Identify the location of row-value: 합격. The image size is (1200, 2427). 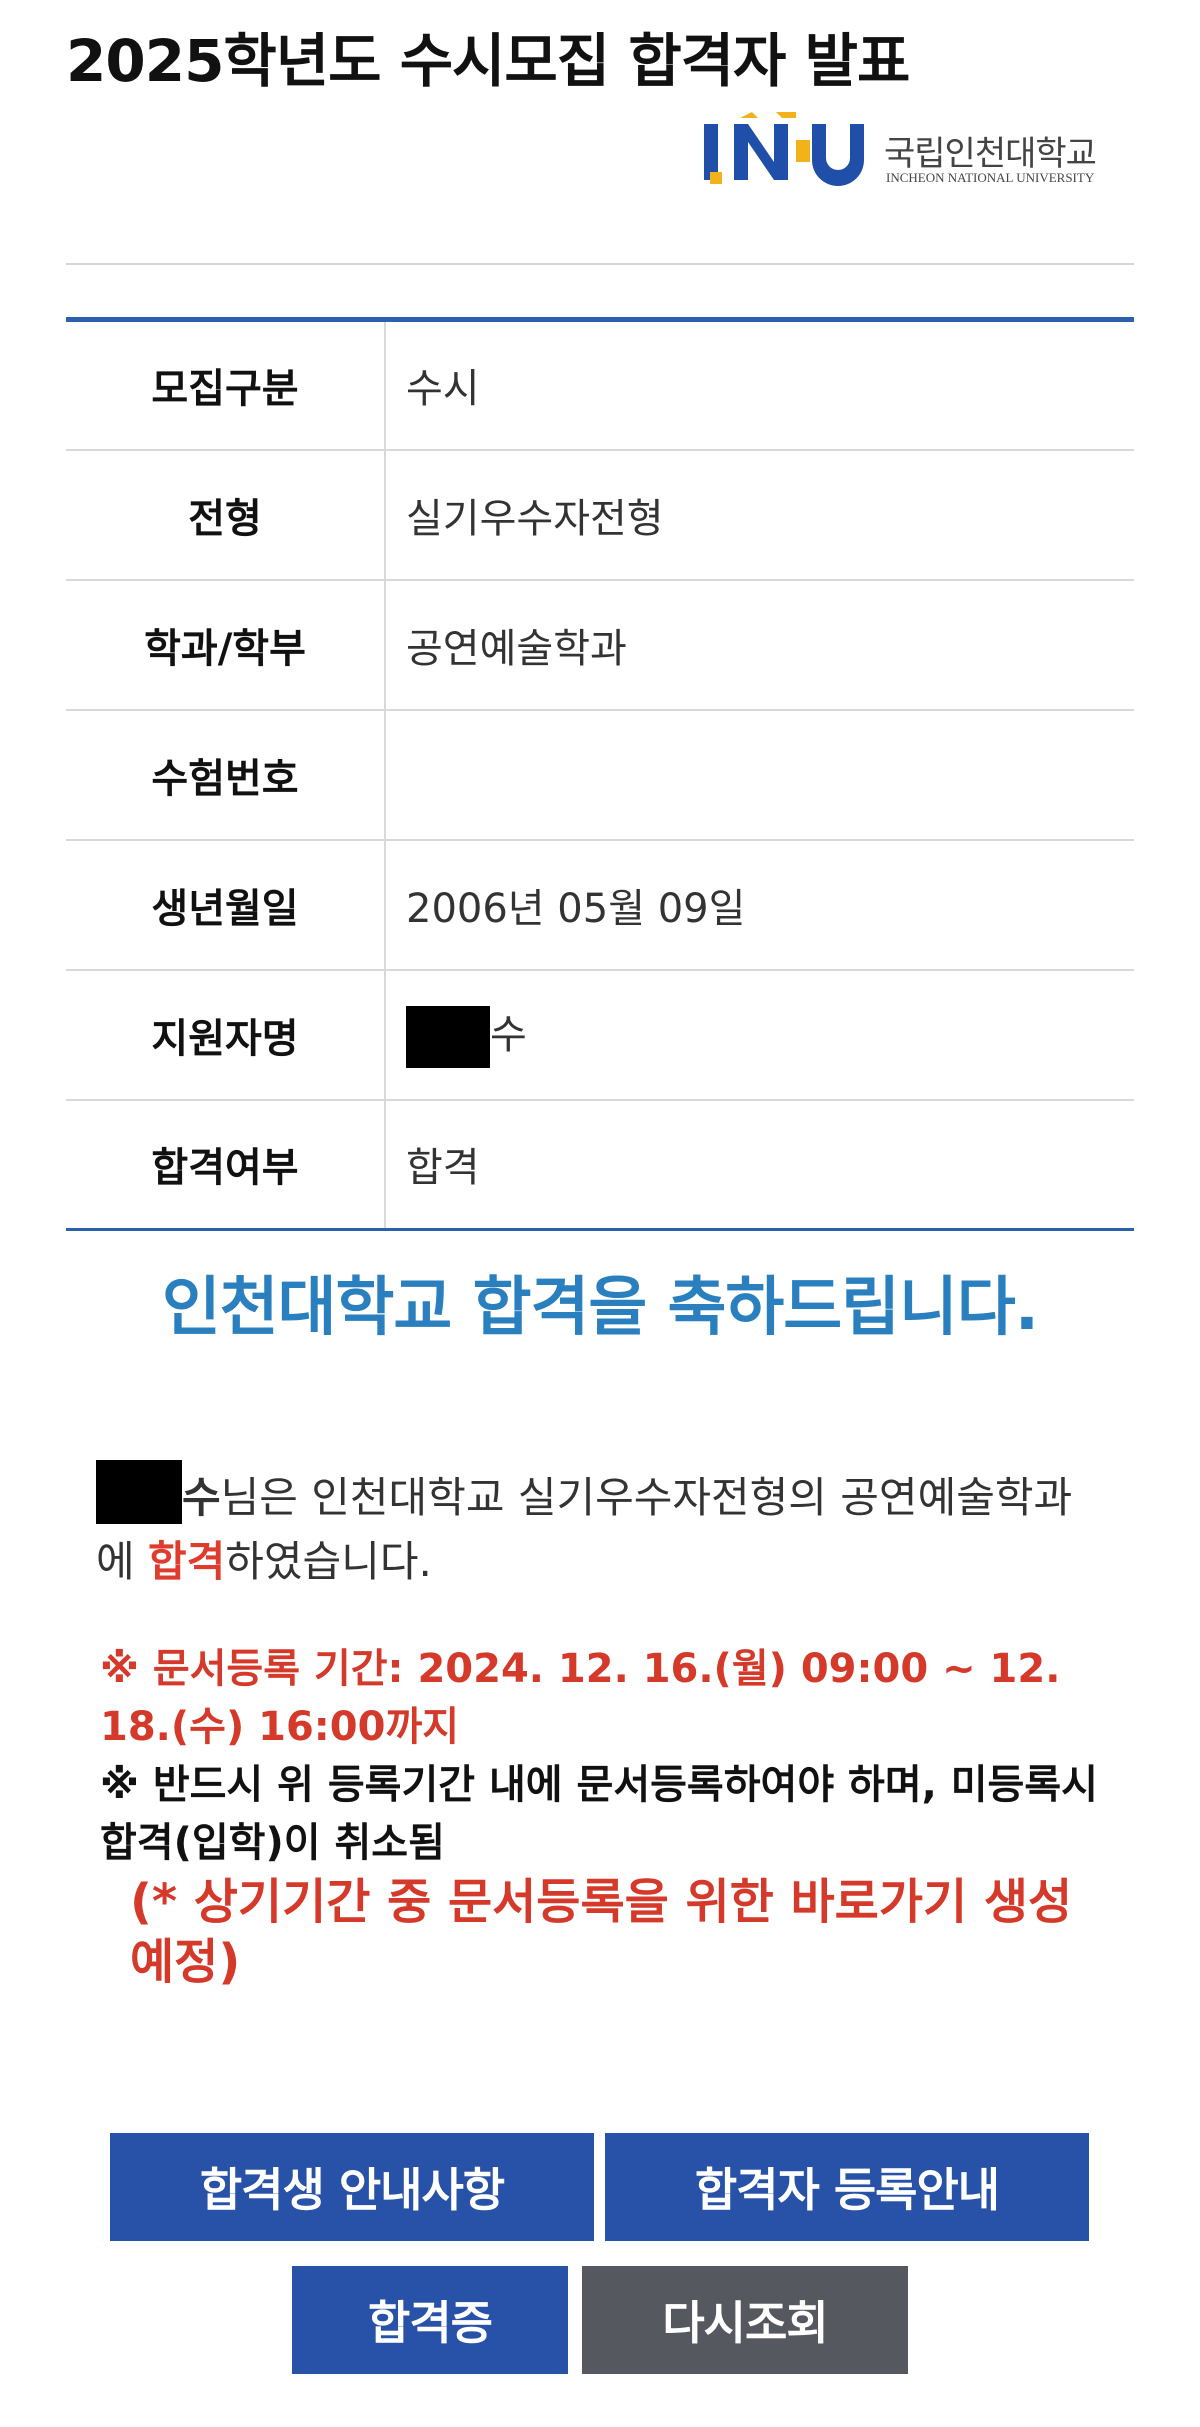
(443, 1168).